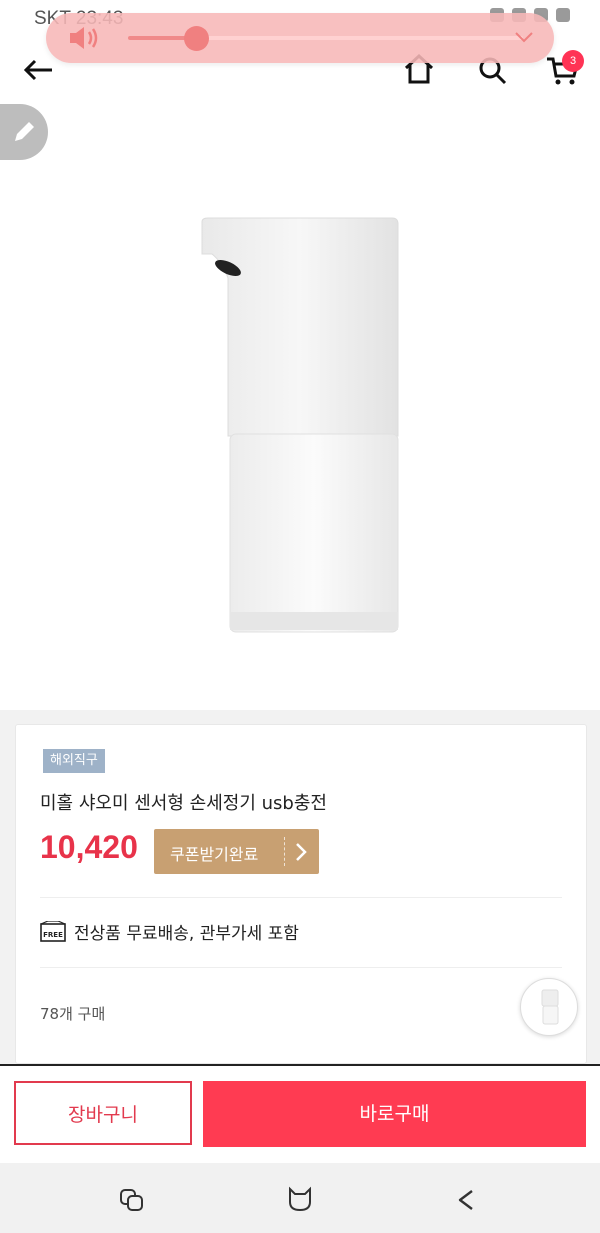  I want to click on volume-overlay, so click(300, 38).